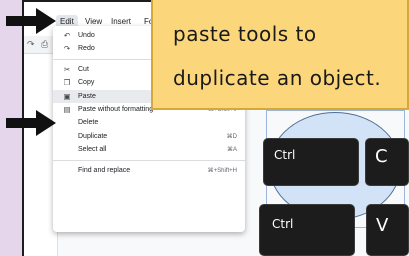 Image resolution: width=409 pixels, height=256 pixels. I want to click on shortcut-label: ⌘+Shift+H, so click(222, 170).